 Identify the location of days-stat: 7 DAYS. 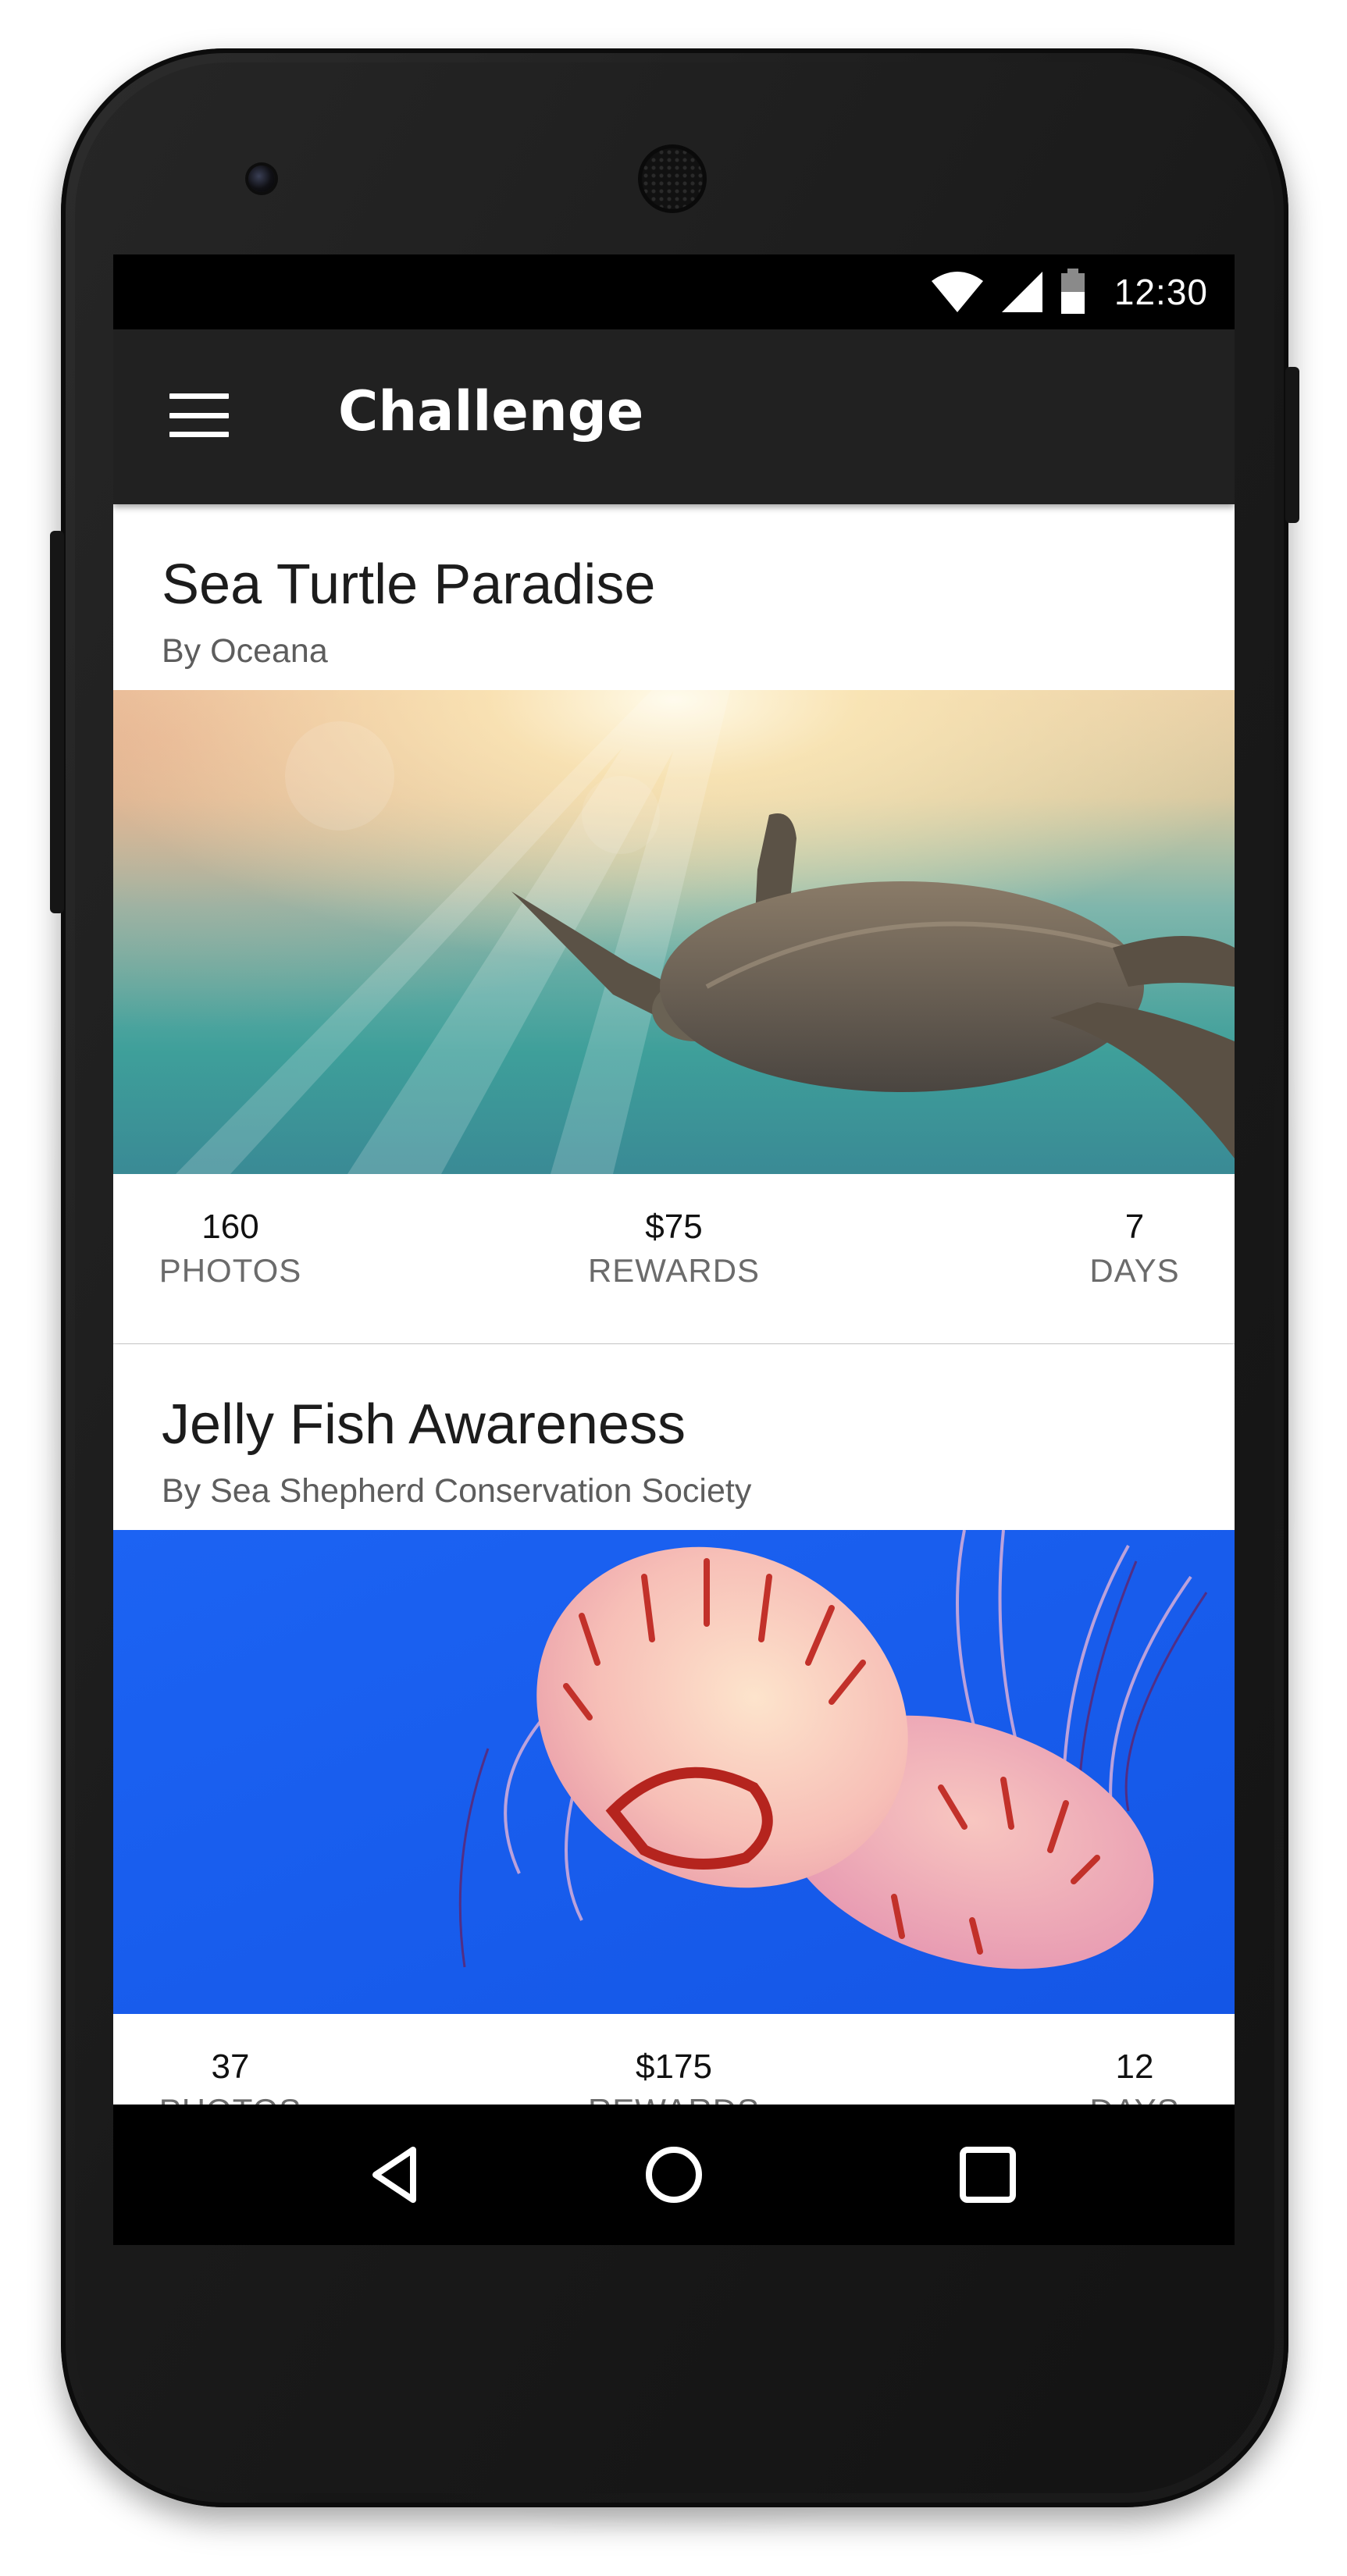
(1134, 1249).